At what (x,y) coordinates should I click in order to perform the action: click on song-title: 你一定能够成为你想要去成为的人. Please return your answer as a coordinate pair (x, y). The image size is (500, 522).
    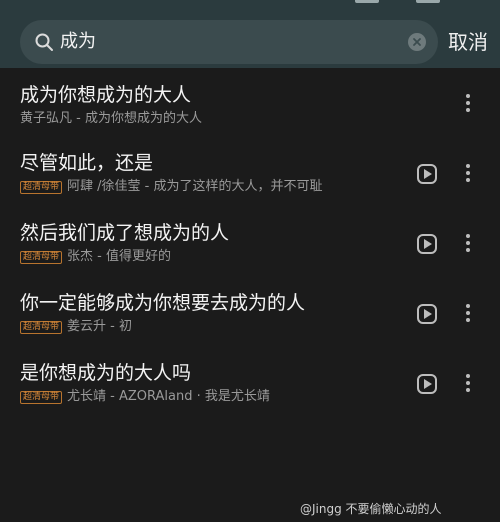
    Looking at the image, I should click on (163, 303).